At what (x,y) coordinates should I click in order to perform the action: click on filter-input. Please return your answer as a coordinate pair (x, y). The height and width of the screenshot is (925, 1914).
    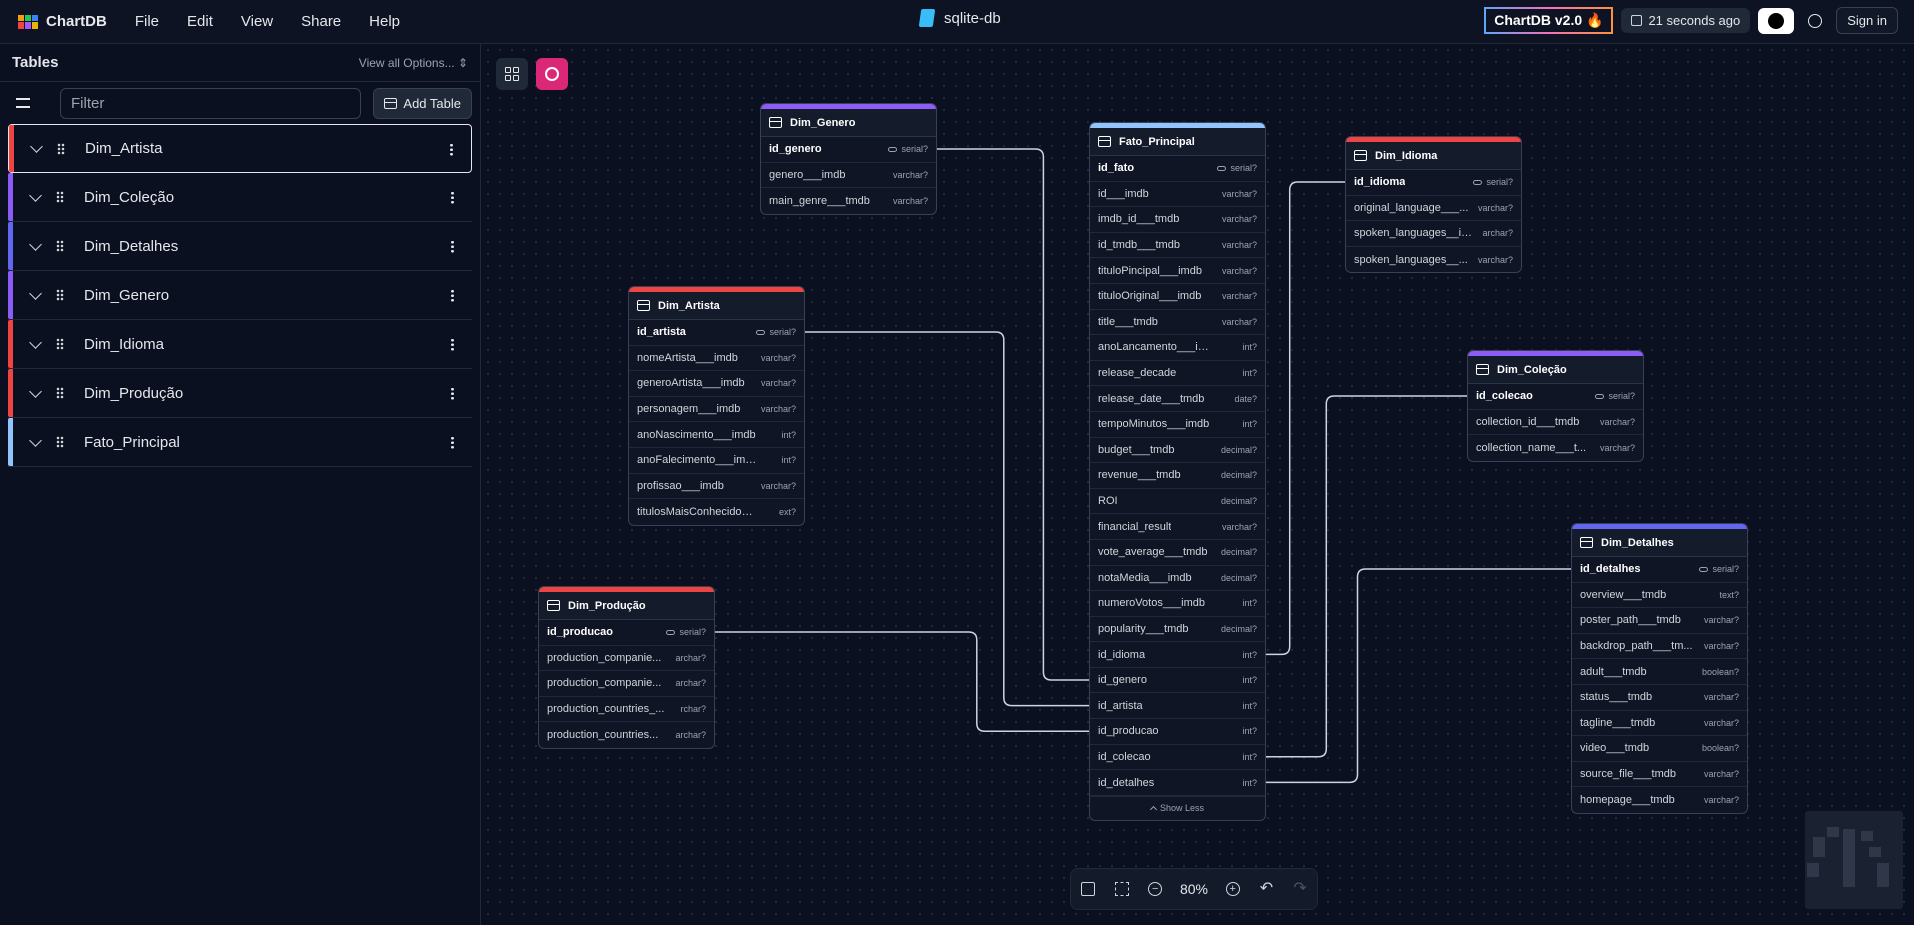
    Looking at the image, I should click on (211, 103).